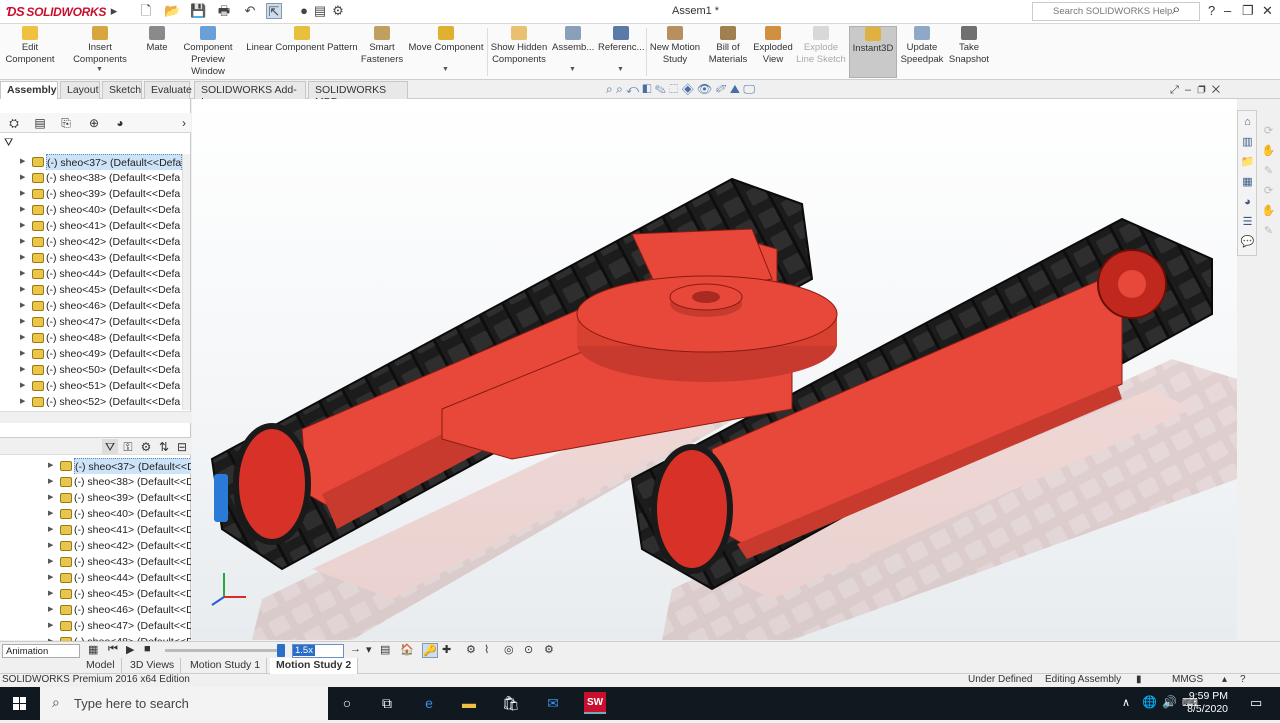 This screenshot has width=1280, height=723. What do you see at coordinates (95, 626) in the screenshot?
I see `tree-item: ▶ (-) sheo<47> (Default<<D` at bounding box center [95, 626].